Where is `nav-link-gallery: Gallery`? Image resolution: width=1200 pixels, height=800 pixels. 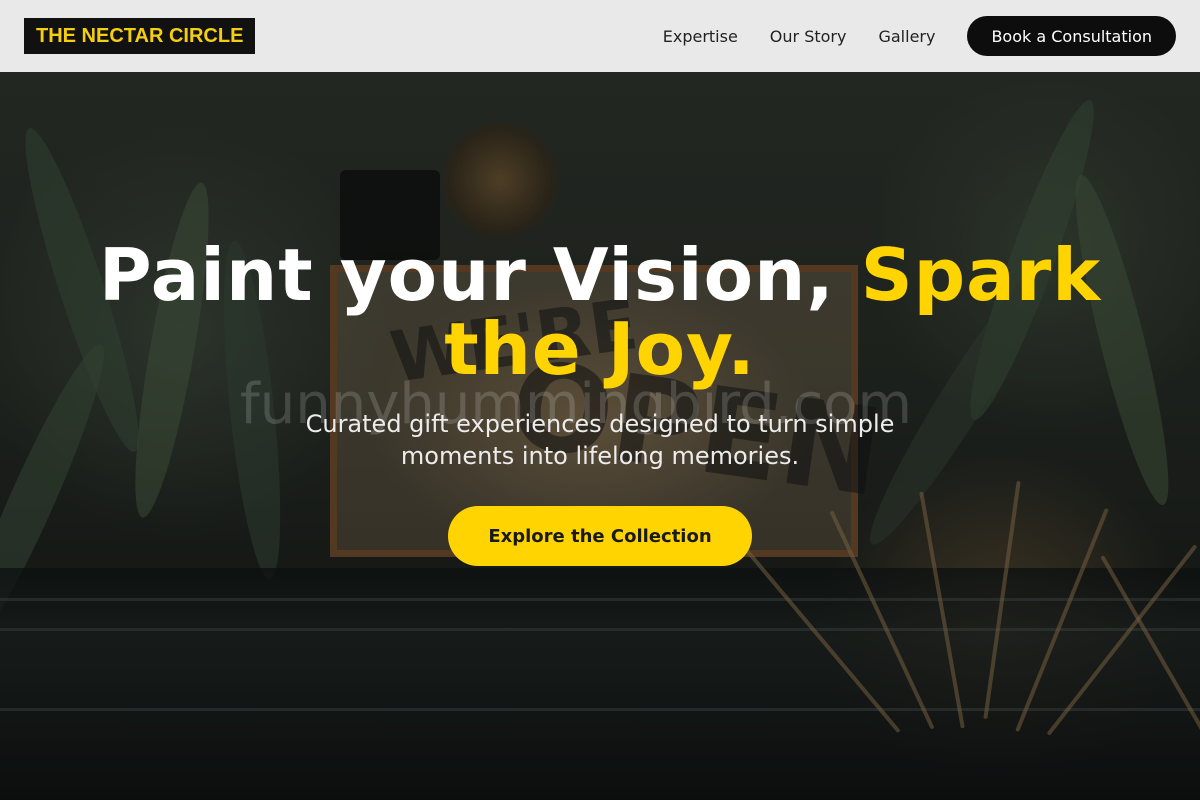
nav-link-gallery: Gallery is located at coordinates (906, 36).